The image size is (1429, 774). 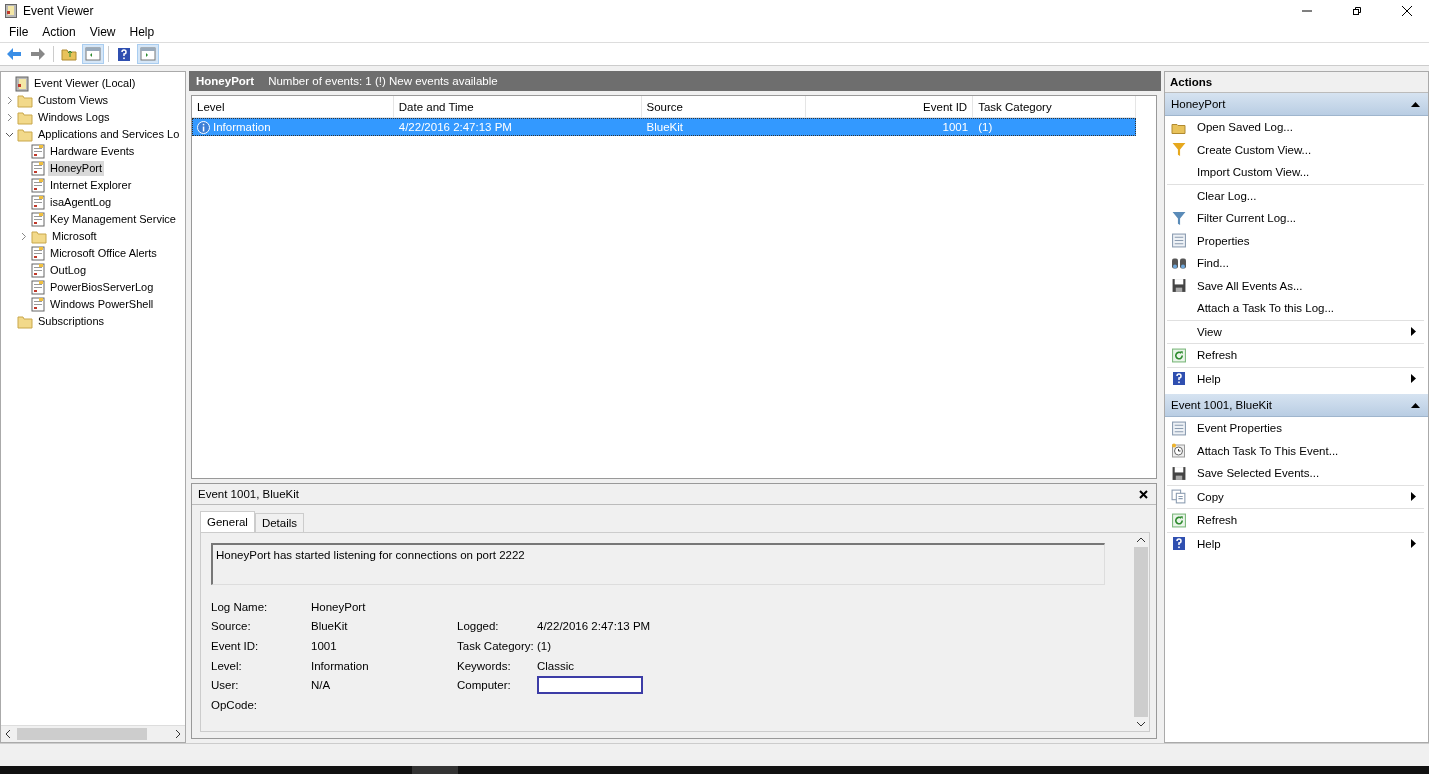 I want to click on tree-item: Event Viewer (Local), so click(x=85, y=83).